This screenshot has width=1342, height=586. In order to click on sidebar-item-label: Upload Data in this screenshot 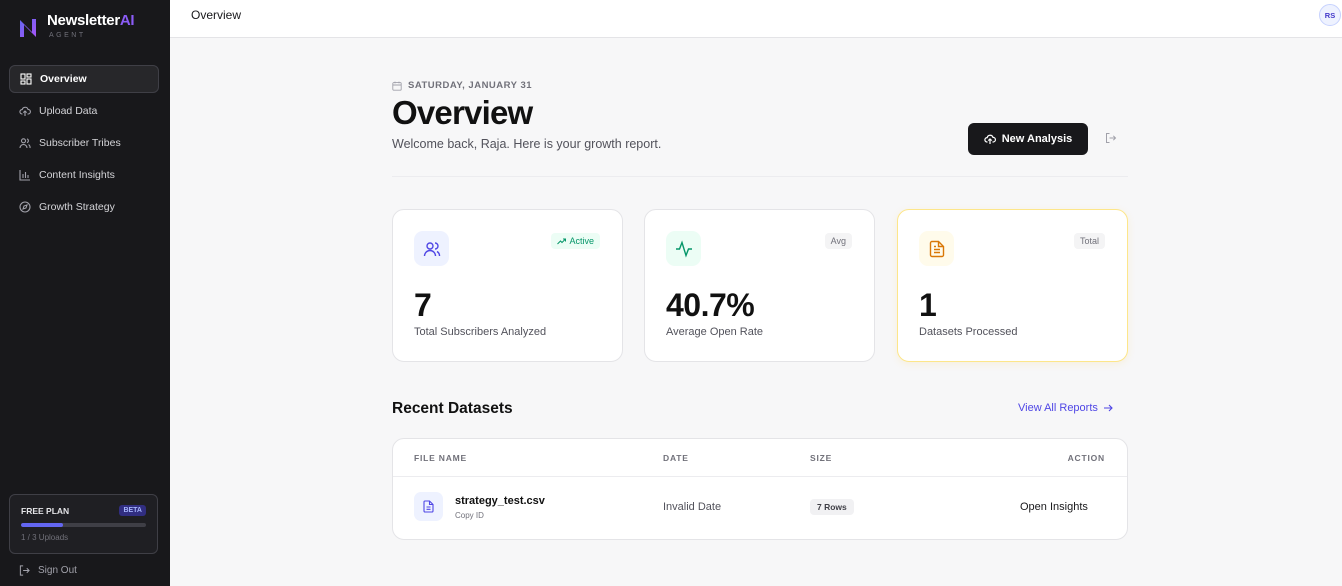, I will do `click(68, 111)`.